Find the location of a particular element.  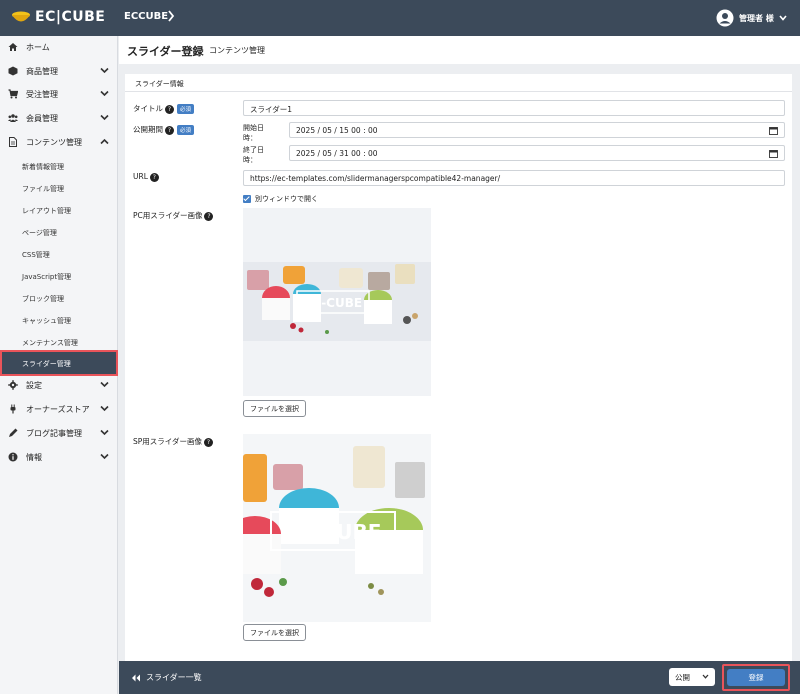

site-name-link: ECCUBE is located at coordinates (146, 16).